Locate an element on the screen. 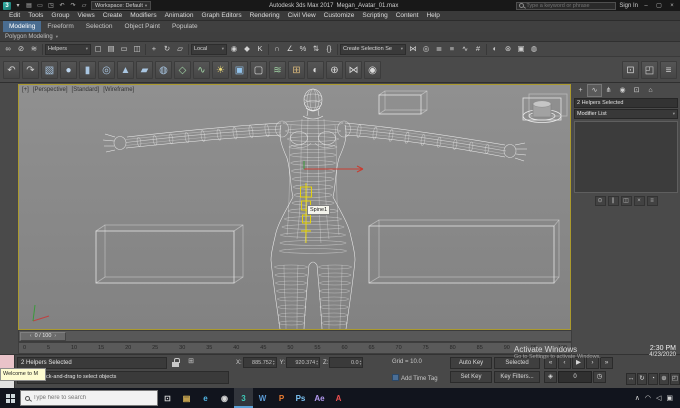  go-to-start-button: « is located at coordinates (550, 363).